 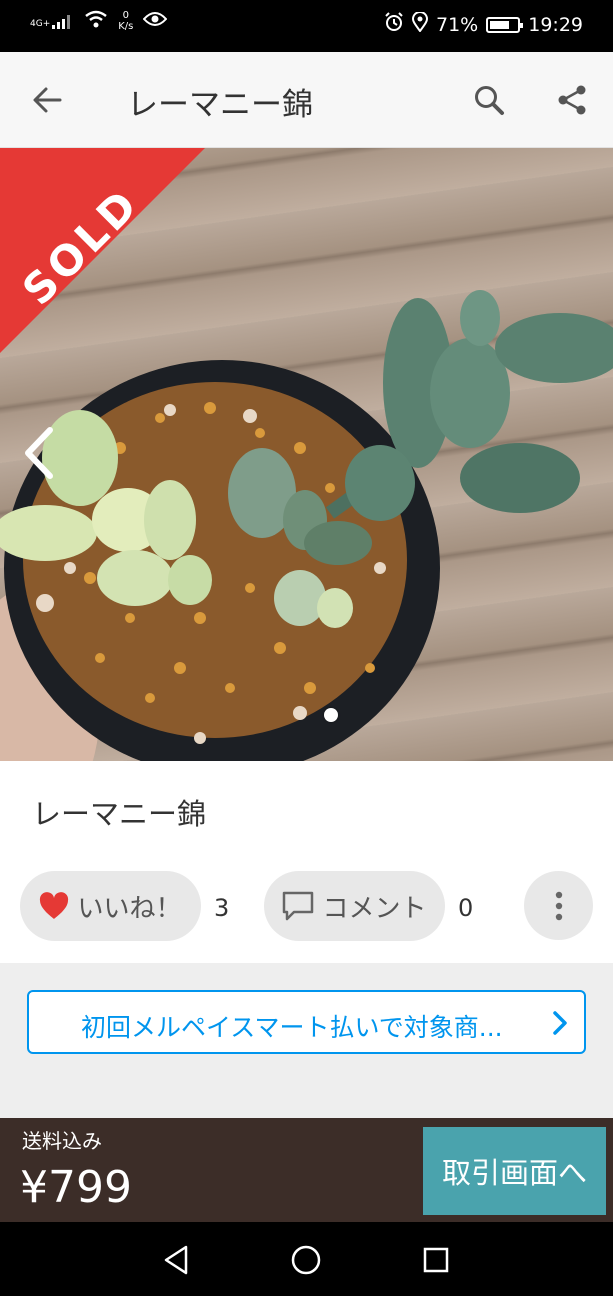 I want to click on price: ¥799, so click(x=76, y=1187).